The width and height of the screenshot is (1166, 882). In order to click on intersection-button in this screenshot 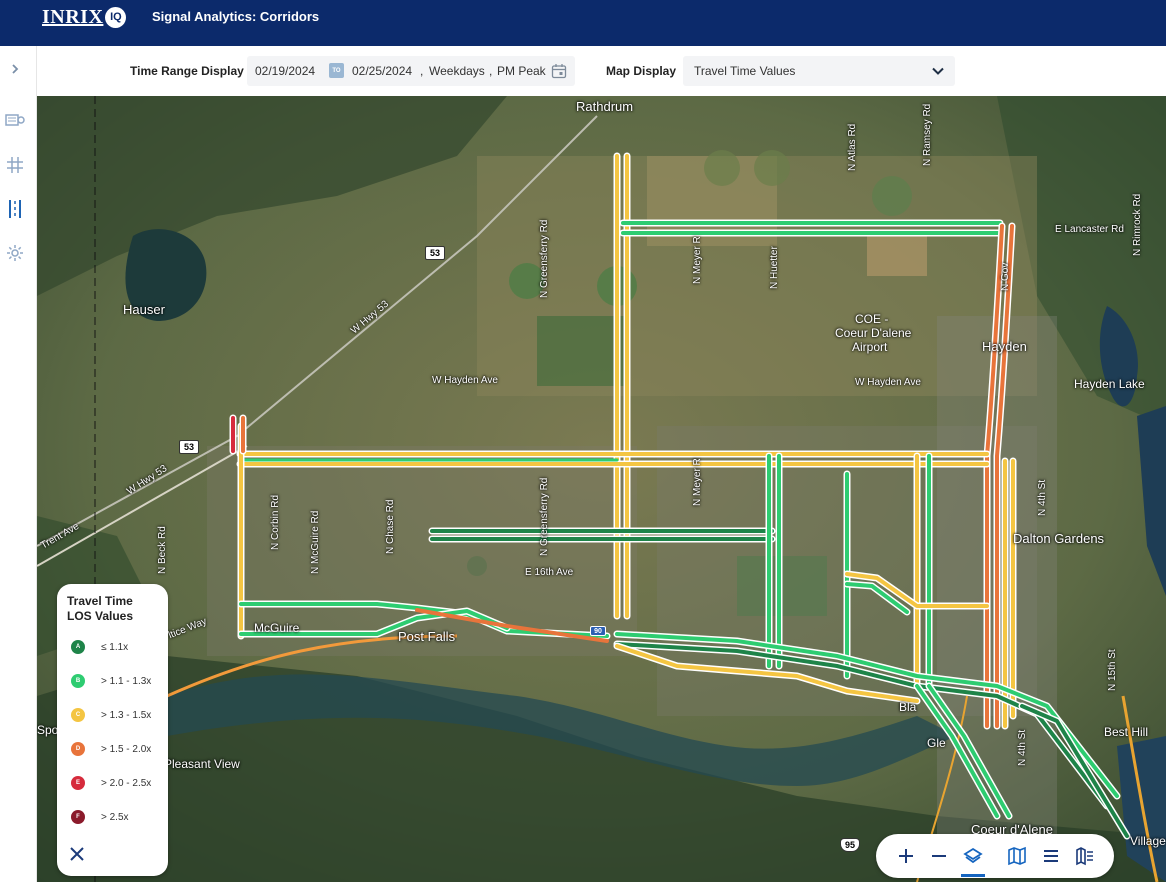, I will do `click(15, 165)`.